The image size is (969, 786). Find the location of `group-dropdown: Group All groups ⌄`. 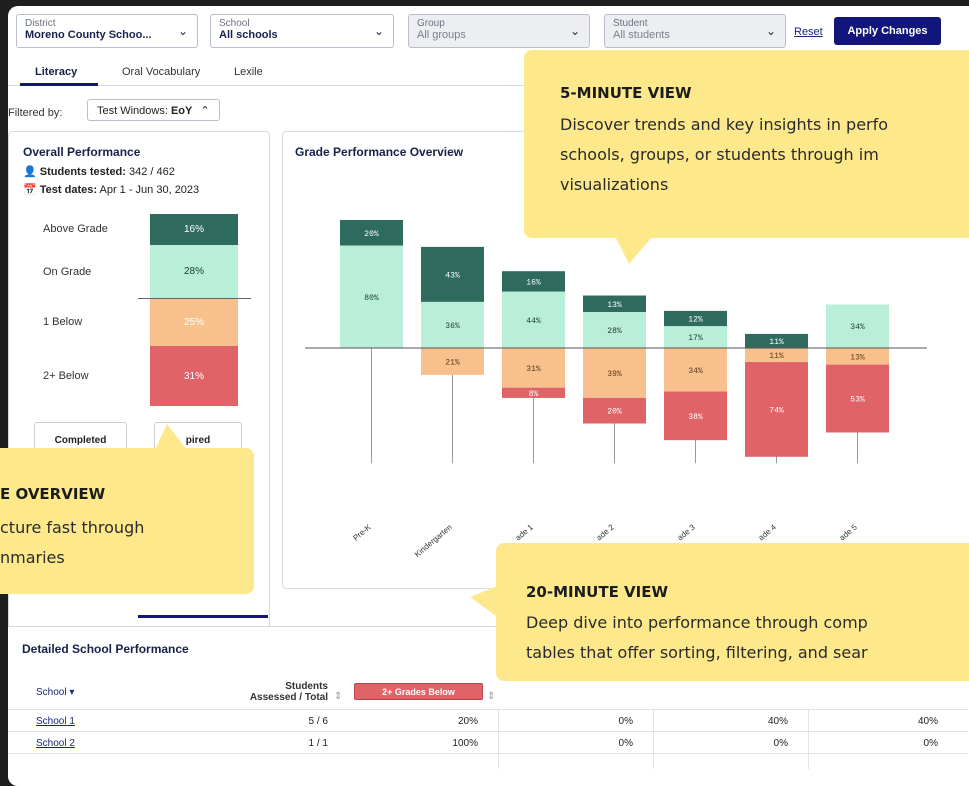

group-dropdown: Group All groups ⌄ is located at coordinates (499, 31).